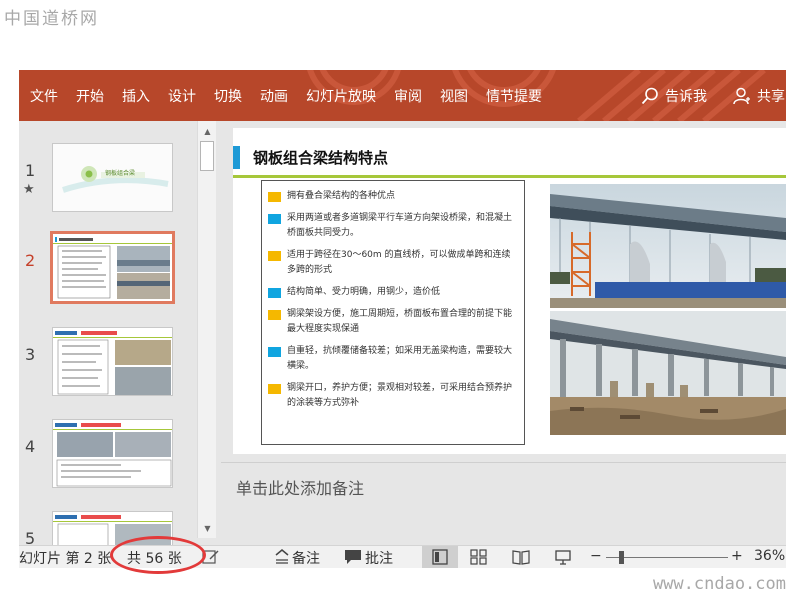 Image resolution: width=800 pixels, height=600 pixels. I want to click on bullet-item: 适用于跨径在30～60m 的直线桥，可以做成单跨和连续多跨的形式, so click(393, 263).